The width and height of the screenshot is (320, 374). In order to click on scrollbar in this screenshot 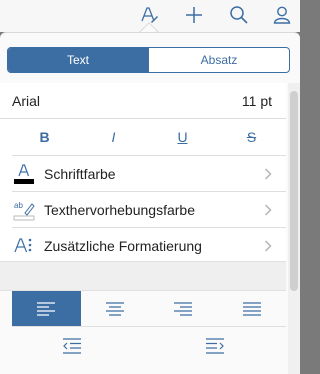, I will do `click(294, 191)`.